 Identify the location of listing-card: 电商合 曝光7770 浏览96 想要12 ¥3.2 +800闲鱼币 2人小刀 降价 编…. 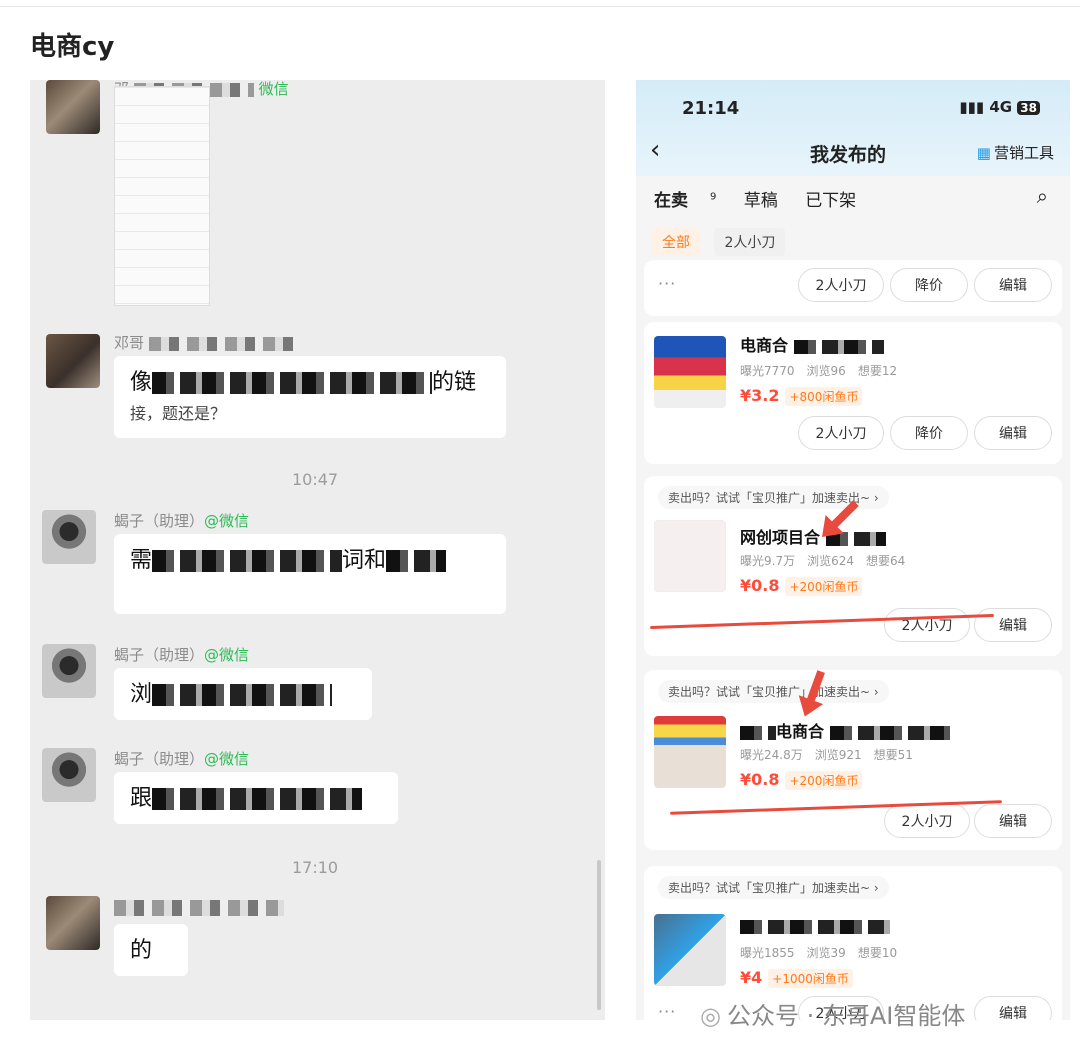
(853, 393).